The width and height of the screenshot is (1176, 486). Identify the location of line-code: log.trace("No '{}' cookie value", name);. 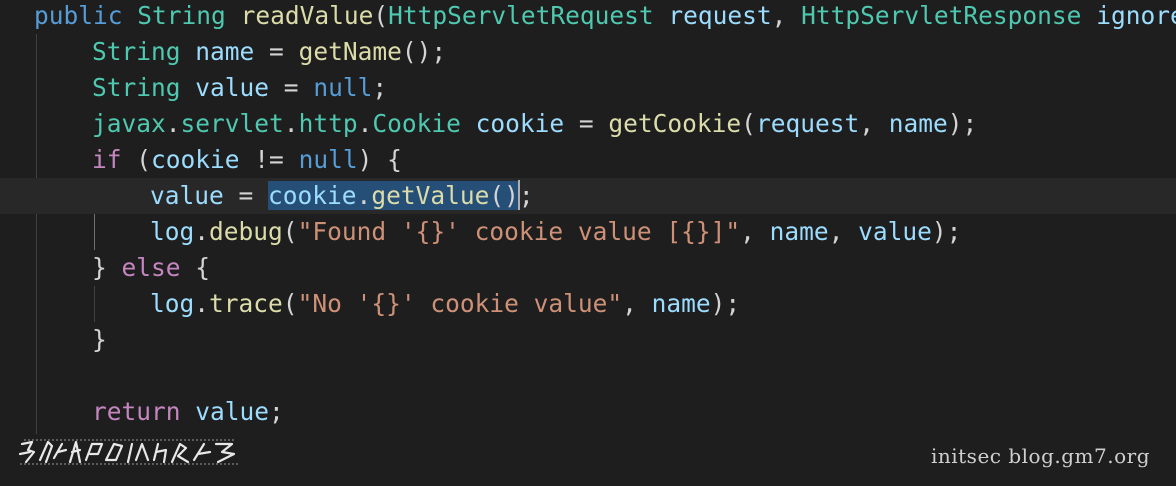
(445, 304).